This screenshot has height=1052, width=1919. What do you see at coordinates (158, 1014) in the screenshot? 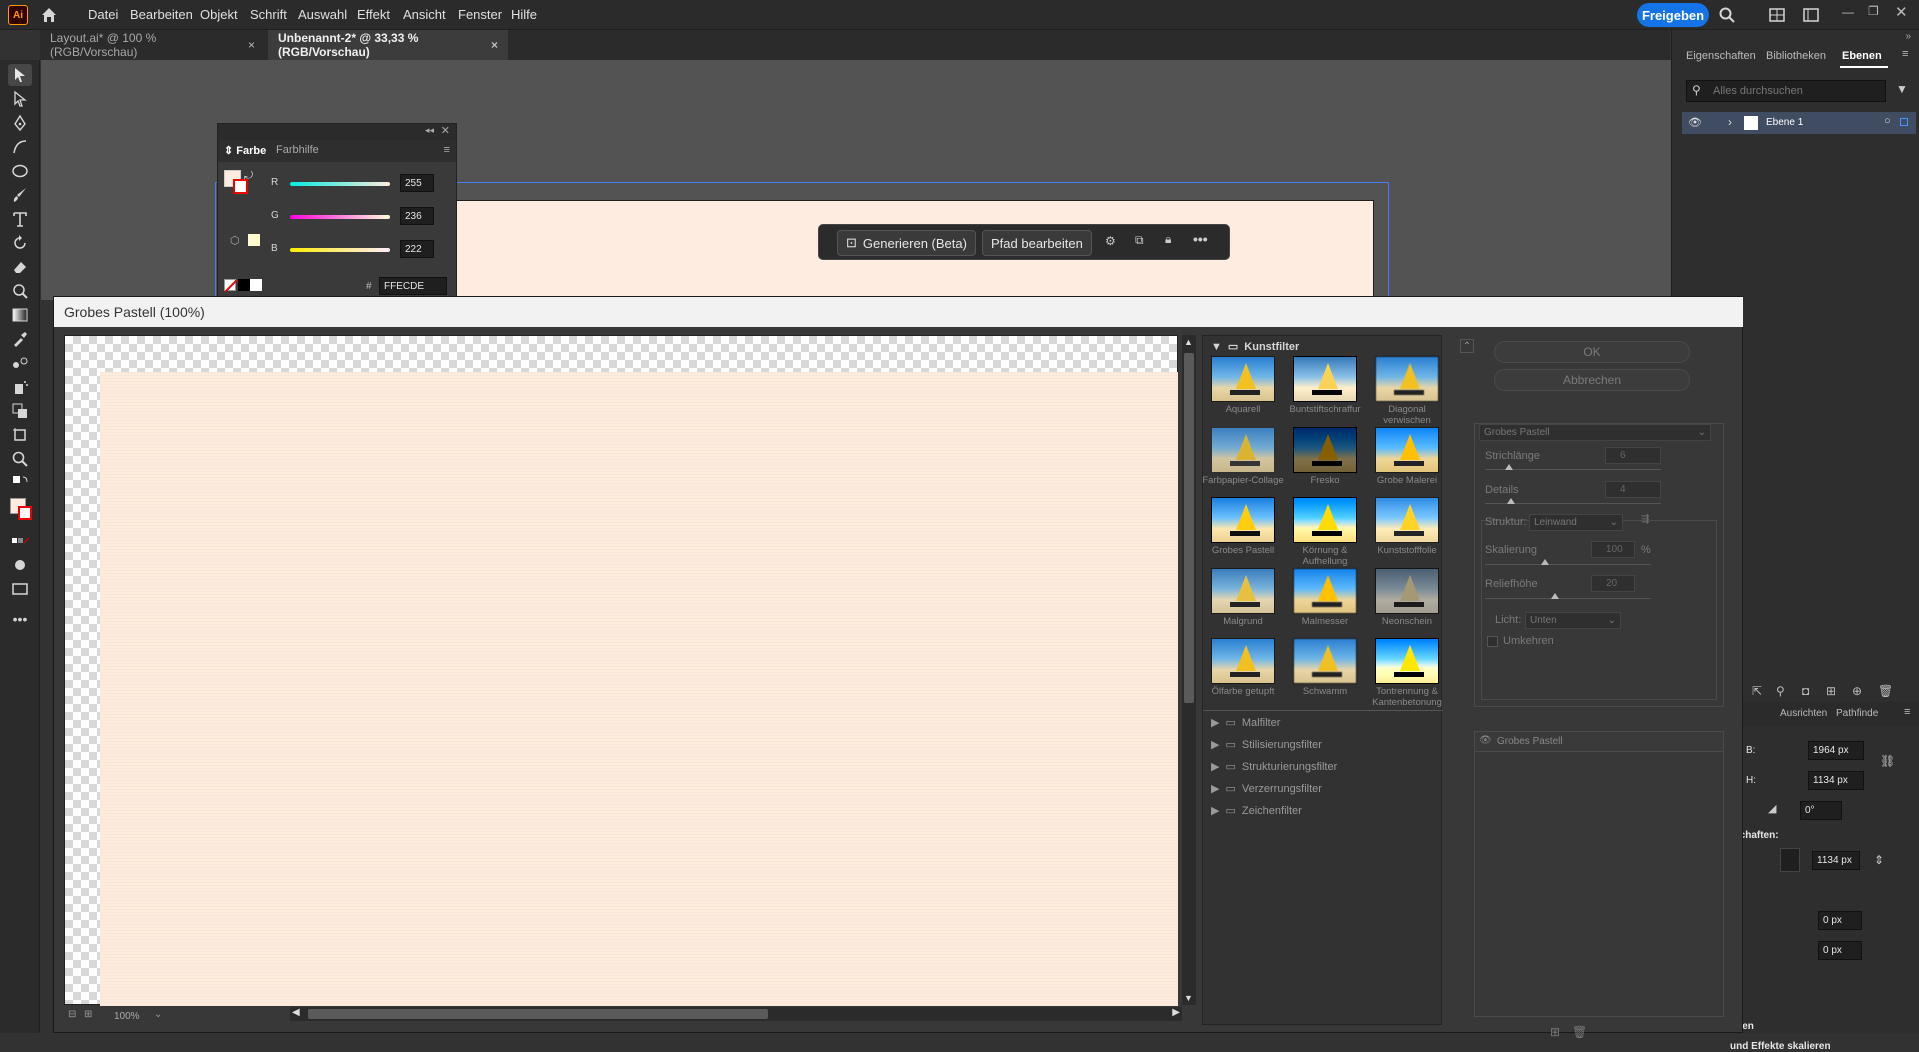
I see `zoom-dropdown-icon: ⌄` at bounding box center [158, 1014].